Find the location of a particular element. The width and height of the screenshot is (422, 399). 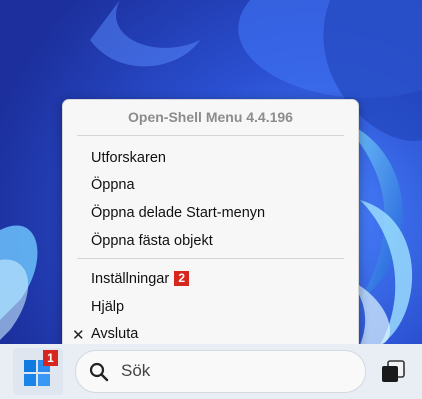

task-view-icon is located at coordinates (393, 372).